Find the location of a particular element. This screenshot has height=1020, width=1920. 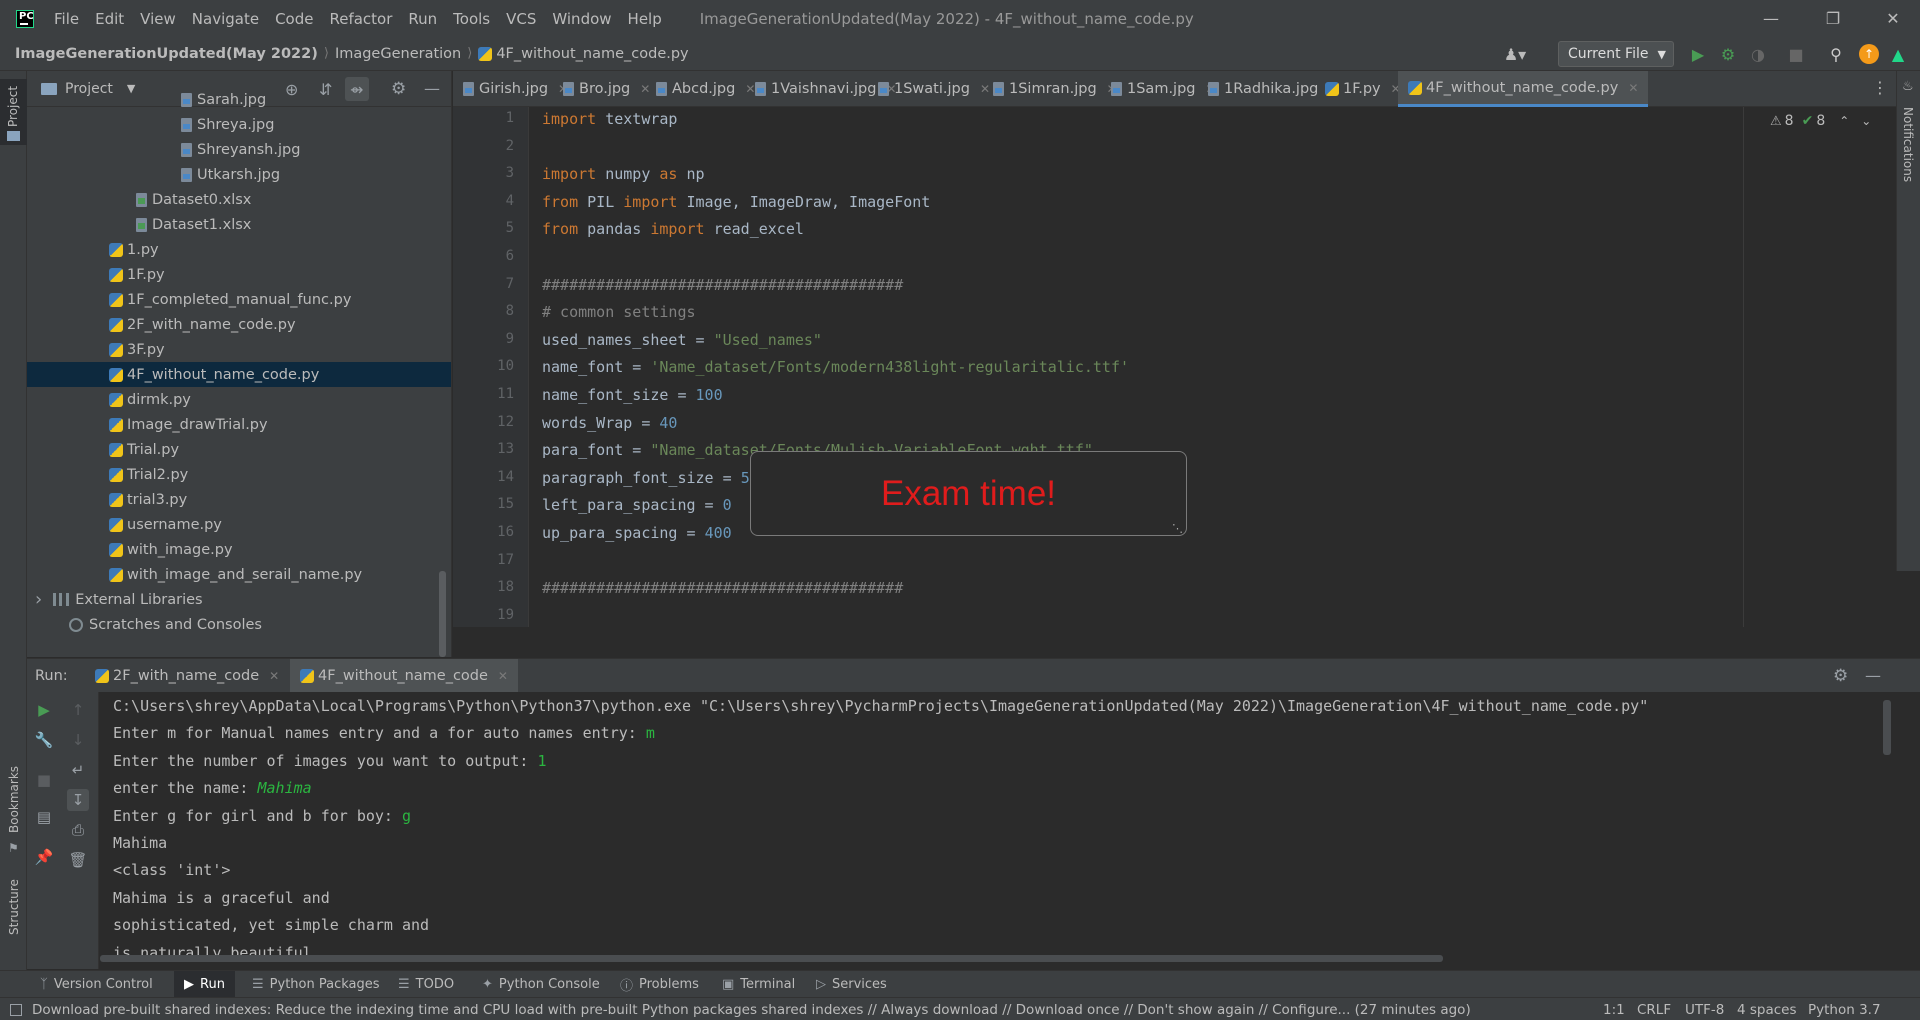

editor-tab: Bro.jpg ✕ is located at coordinates (606, 89).